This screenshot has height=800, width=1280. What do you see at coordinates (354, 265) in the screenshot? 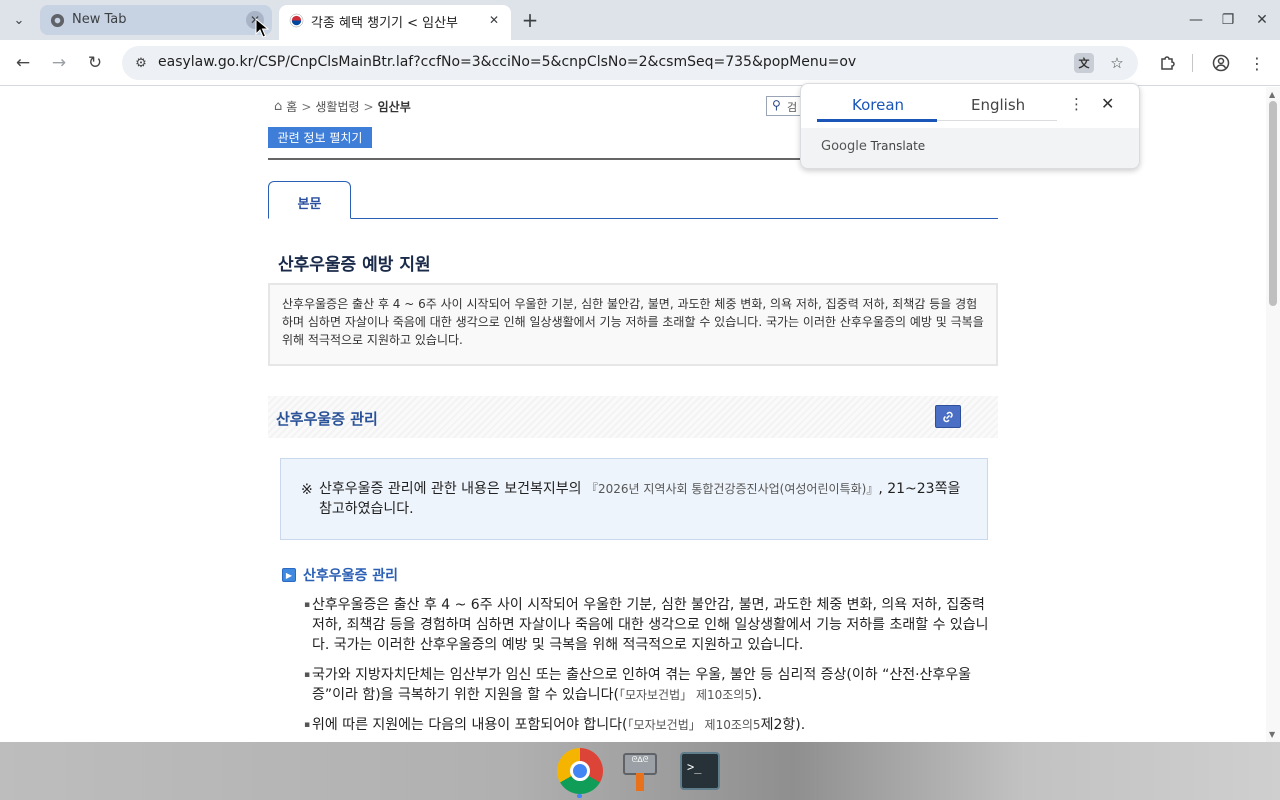
I see `page-title: 산후우울증 예방 지원` at bounding box center [354, 265].